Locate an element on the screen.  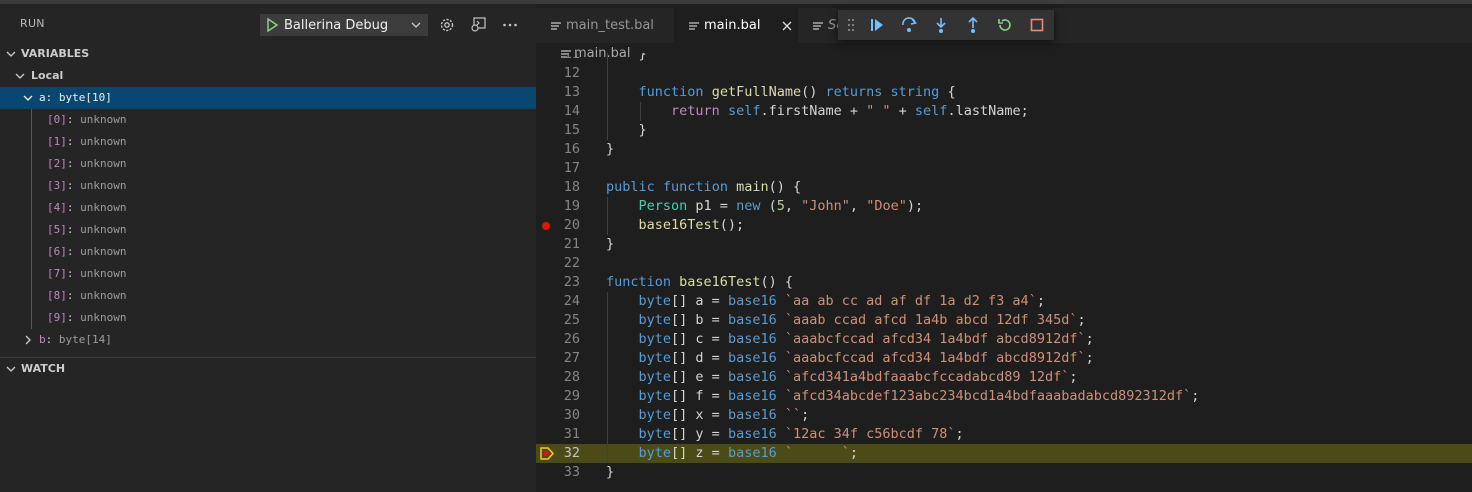
element-index: [5] is located at coordinates (57, 229).